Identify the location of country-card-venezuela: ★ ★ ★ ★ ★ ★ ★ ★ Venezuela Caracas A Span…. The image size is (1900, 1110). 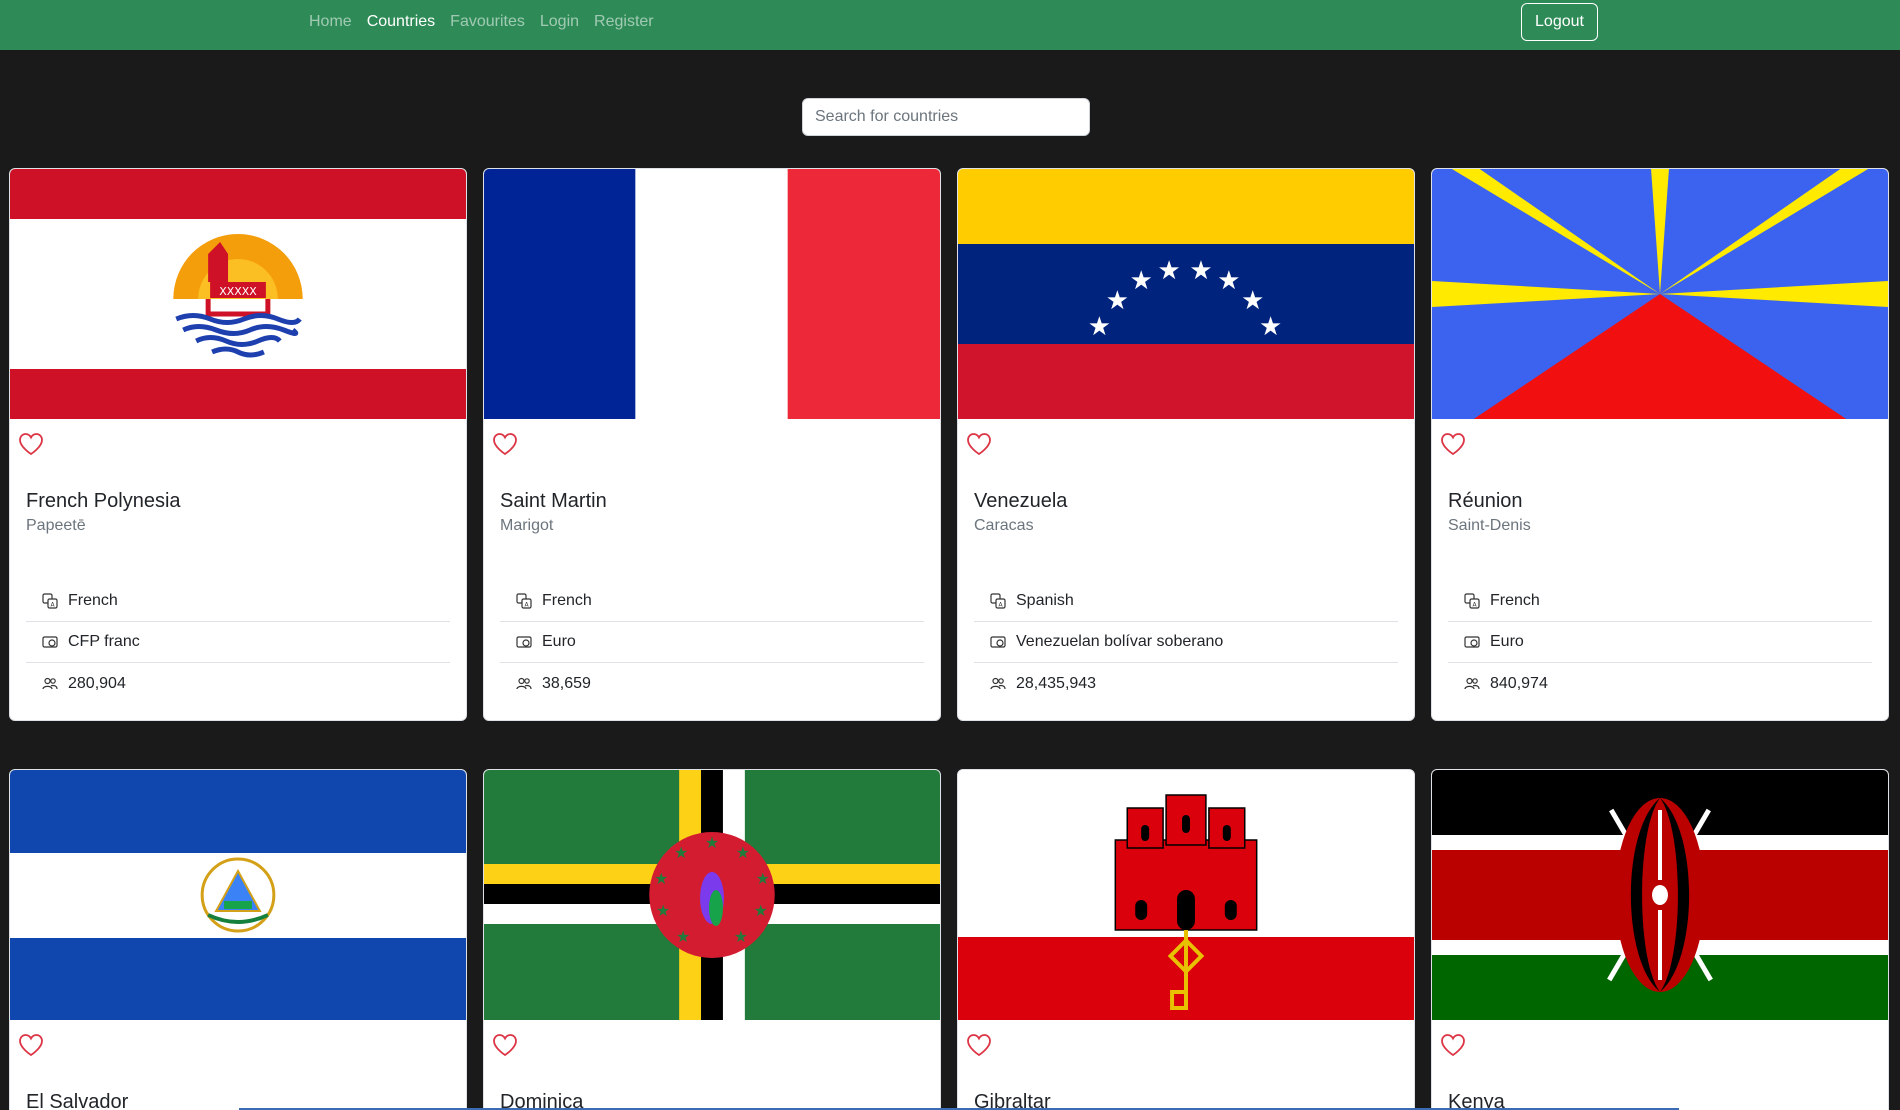
(1186, 444).